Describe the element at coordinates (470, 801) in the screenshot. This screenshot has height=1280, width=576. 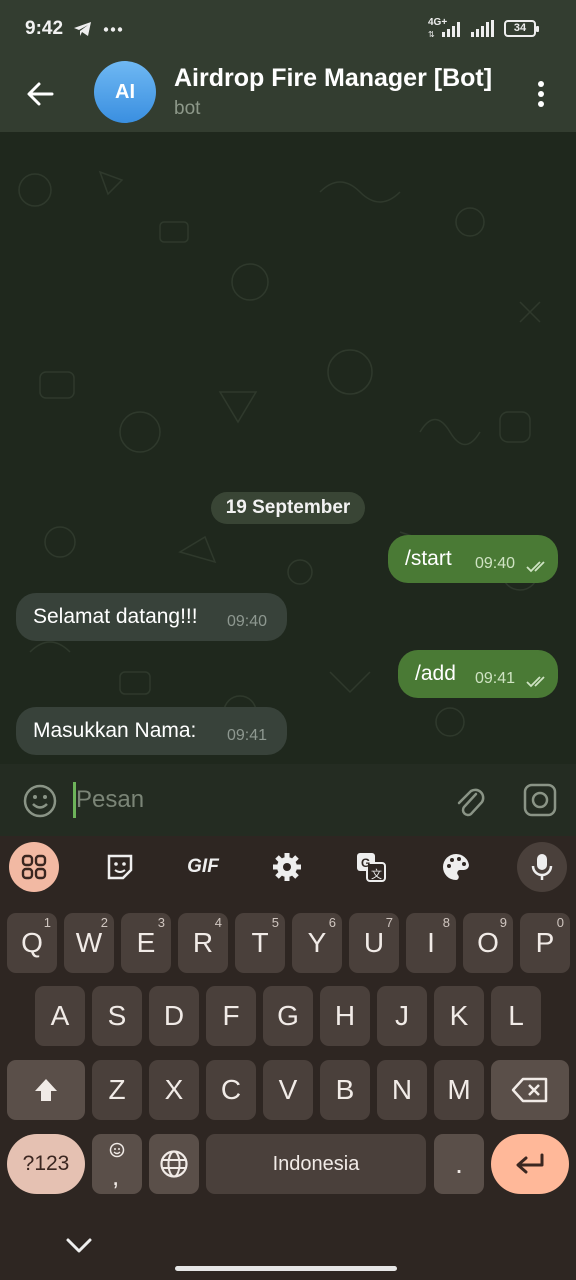
I see `attach-icon` at that location.